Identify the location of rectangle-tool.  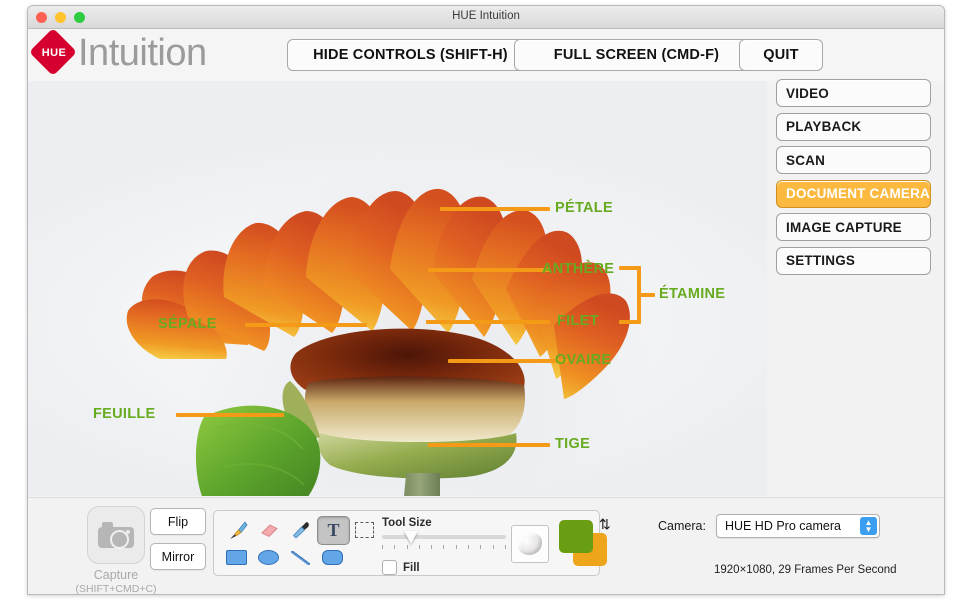
(236, 557).